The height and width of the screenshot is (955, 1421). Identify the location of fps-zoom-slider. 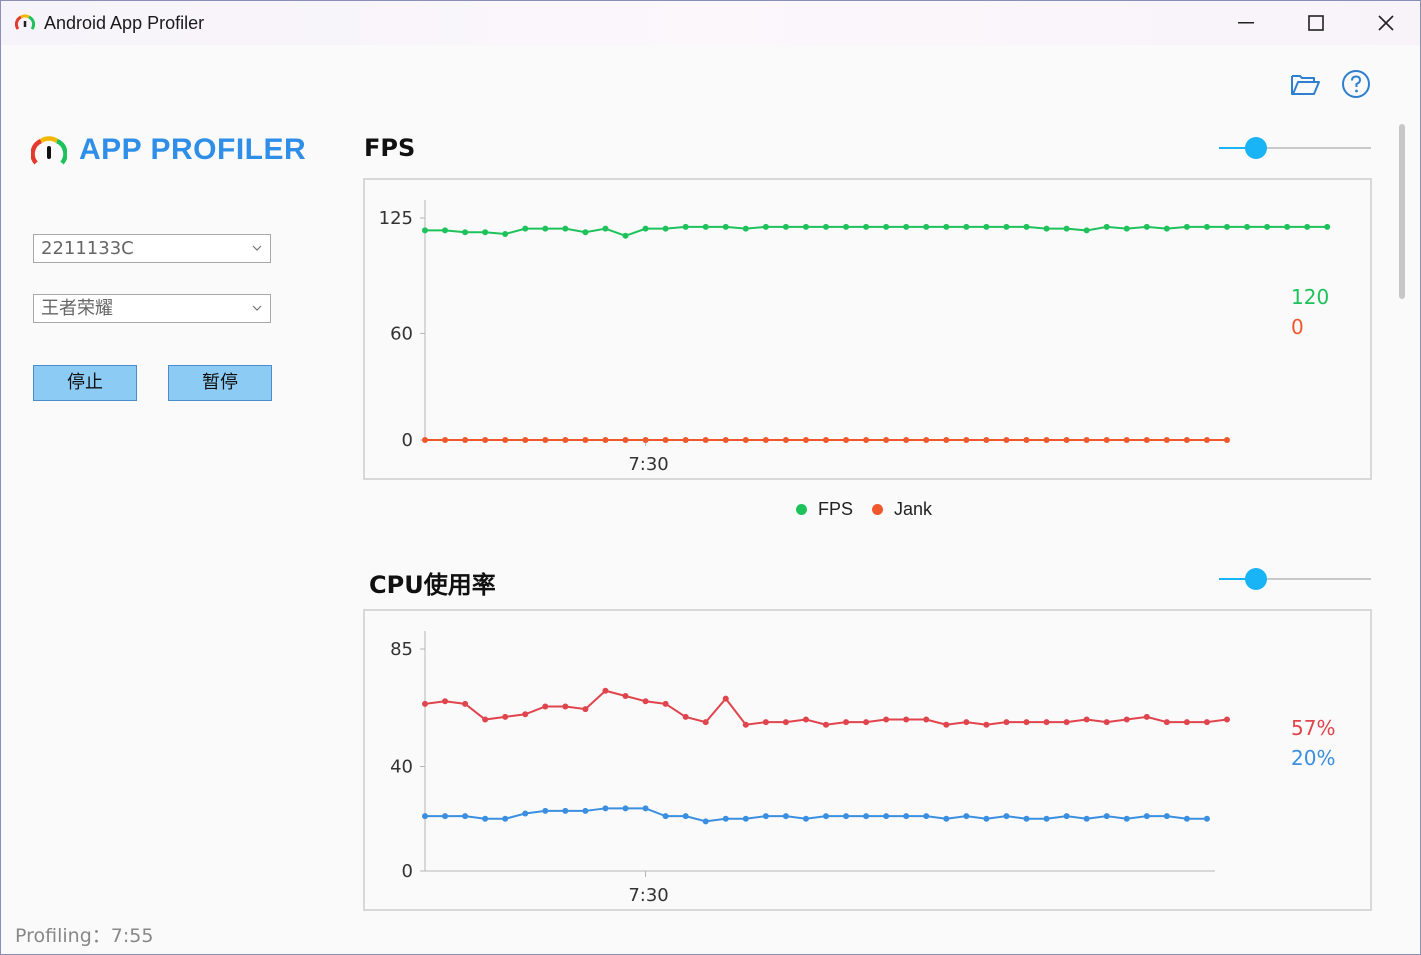
(1295, 149).